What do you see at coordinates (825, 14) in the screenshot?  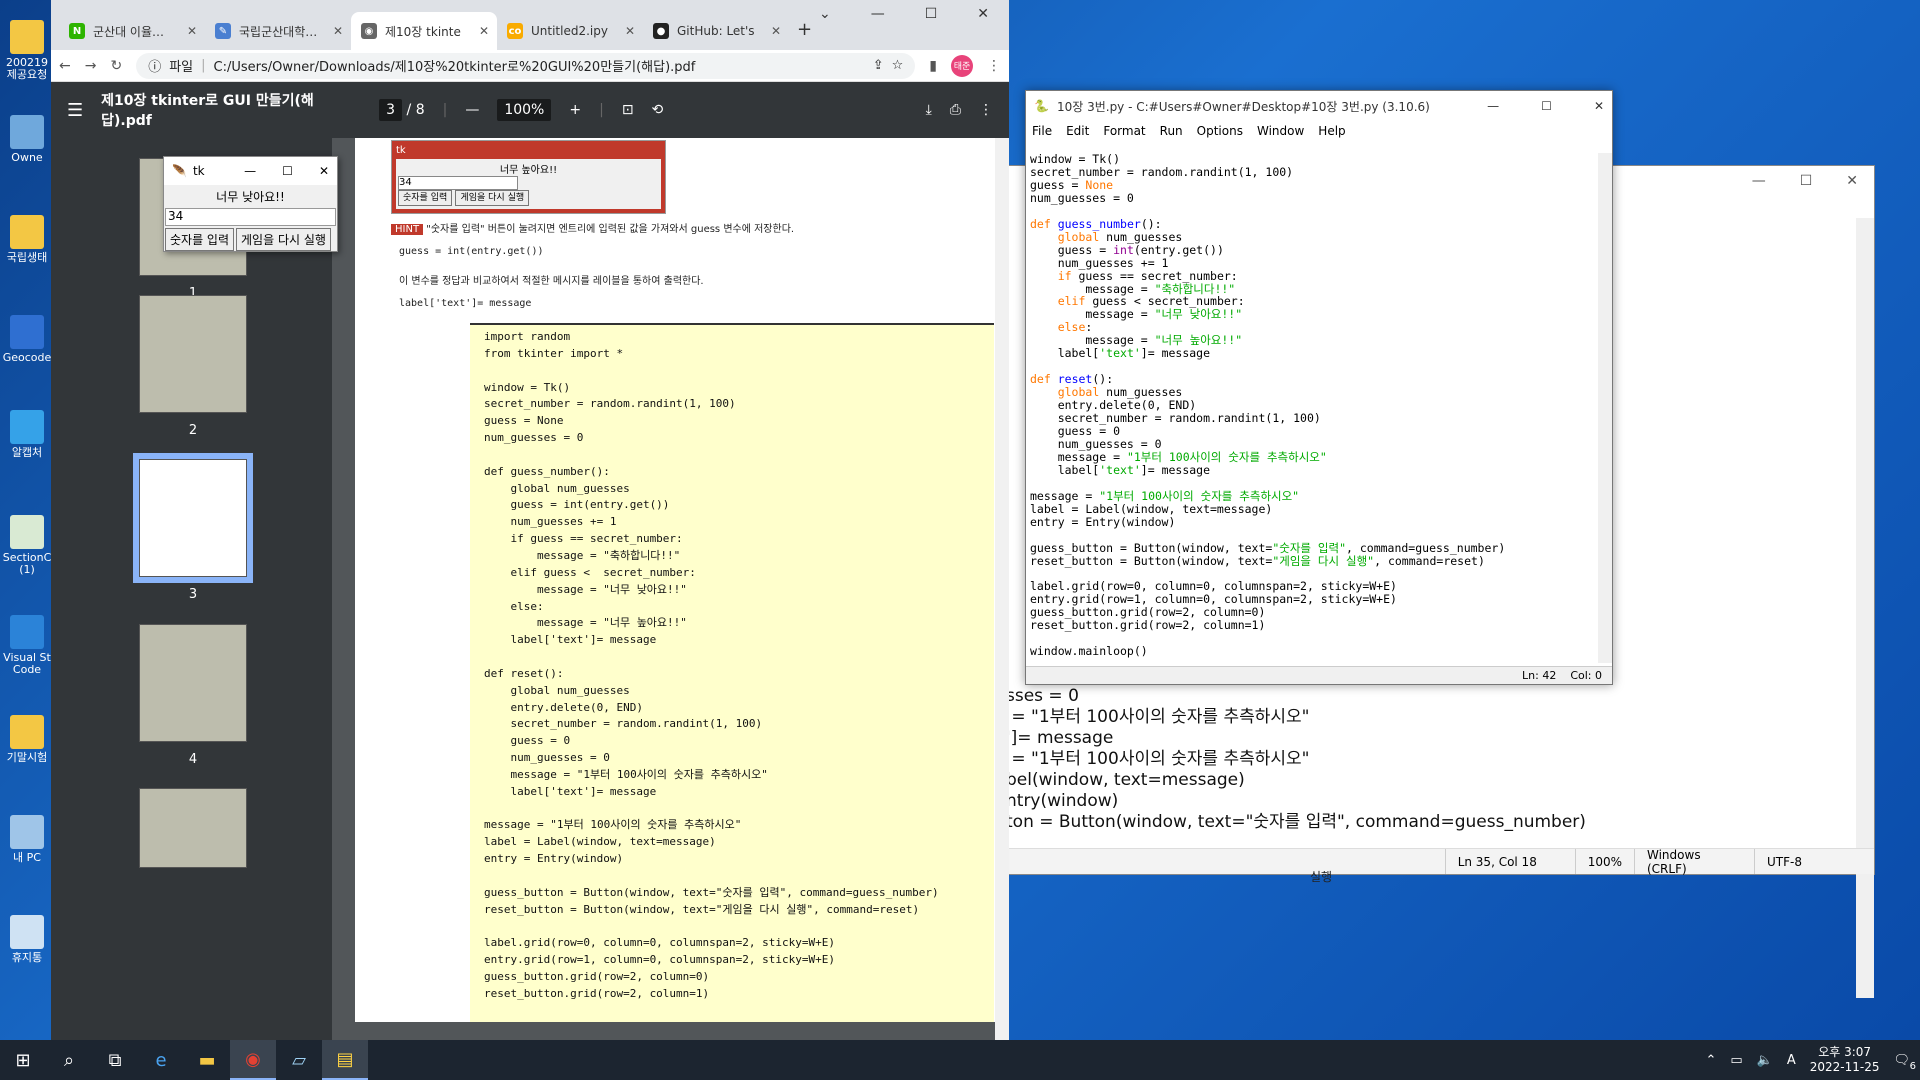 I see `tab-search-icon: ⌄` at bounding box center [825, 14].